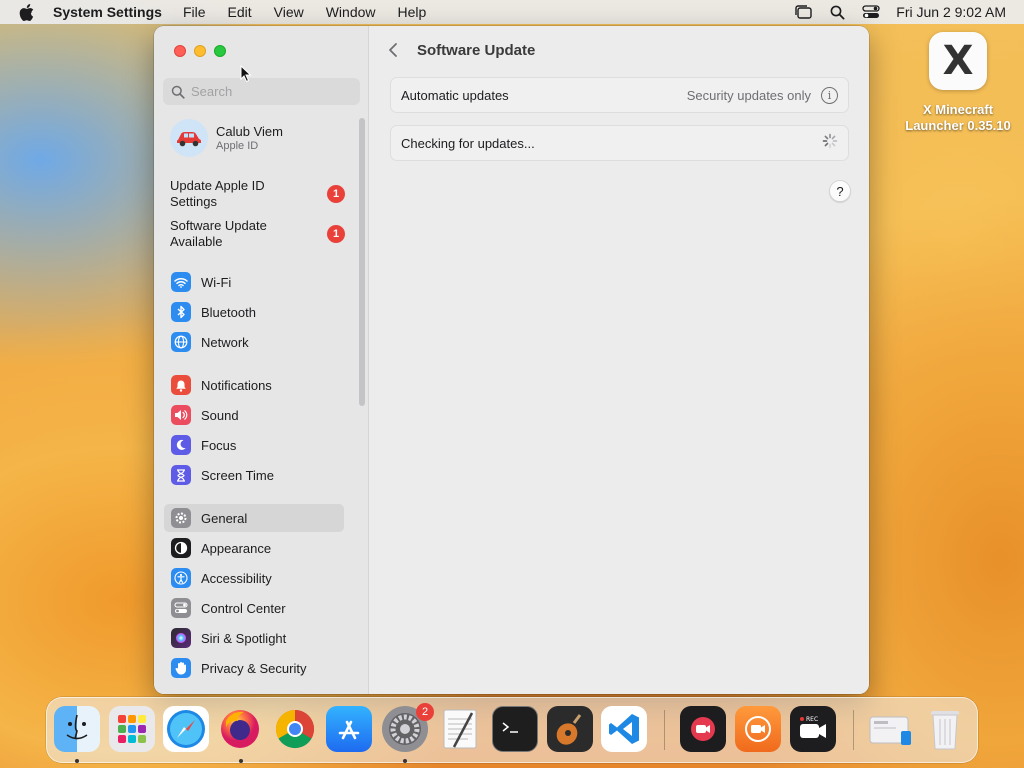  Describe the element at coordinates (254, 445) in the screenshot. I see `sidebar-item-focus: Focus` at that location.